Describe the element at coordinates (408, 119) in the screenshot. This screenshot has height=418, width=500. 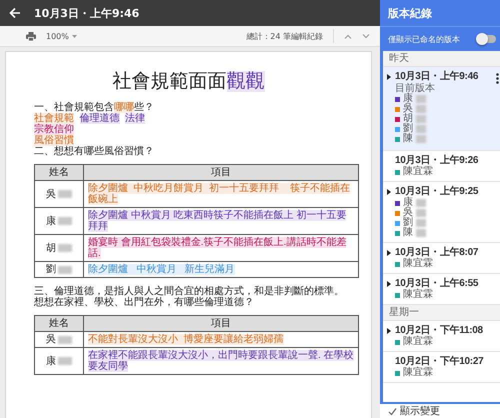
I see `author-name: 胡` at that location.